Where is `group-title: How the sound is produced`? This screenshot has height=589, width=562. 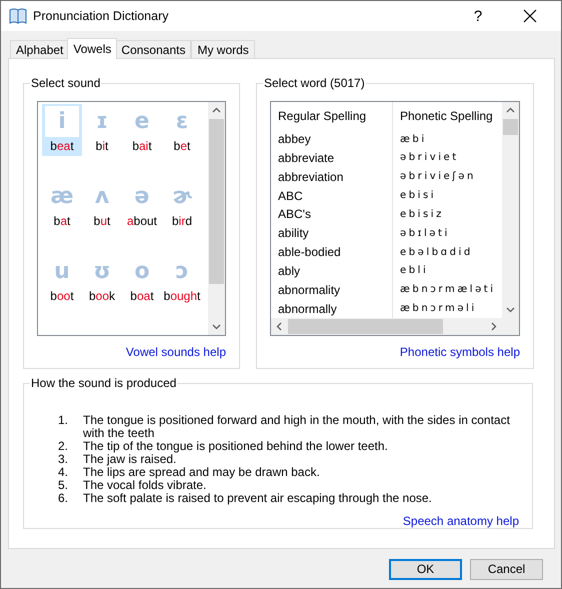
group-title: How the sound is produced is located at coordinates (104, 383).